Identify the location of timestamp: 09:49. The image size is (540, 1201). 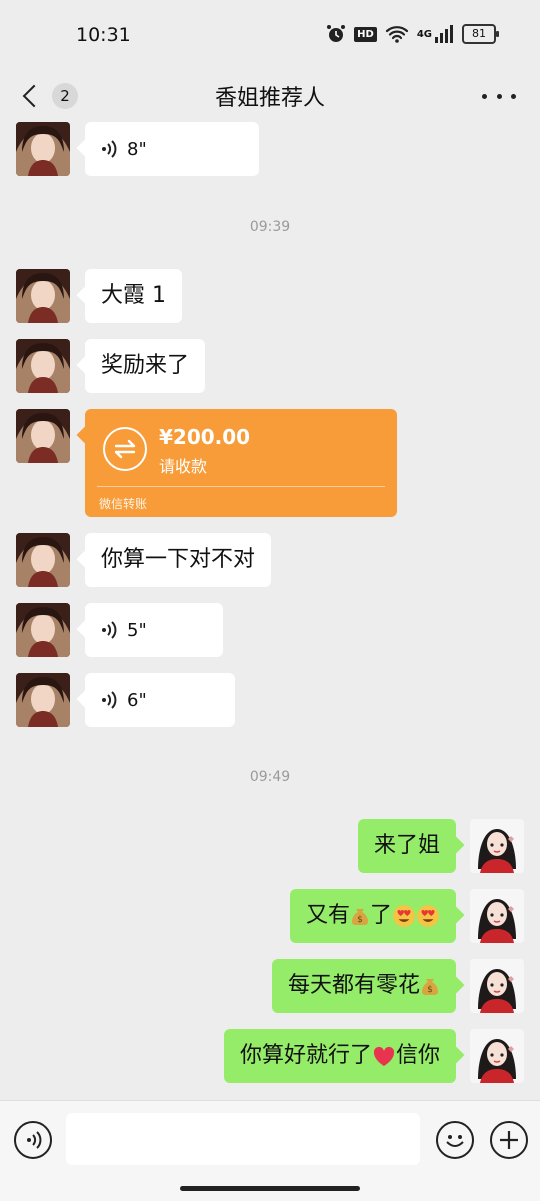
(270, 777).